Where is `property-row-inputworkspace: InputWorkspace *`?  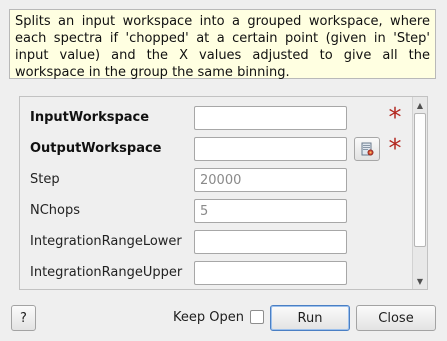
property-row-inputworkspace: InputWorkspace * is located at coordinates (215, 118).